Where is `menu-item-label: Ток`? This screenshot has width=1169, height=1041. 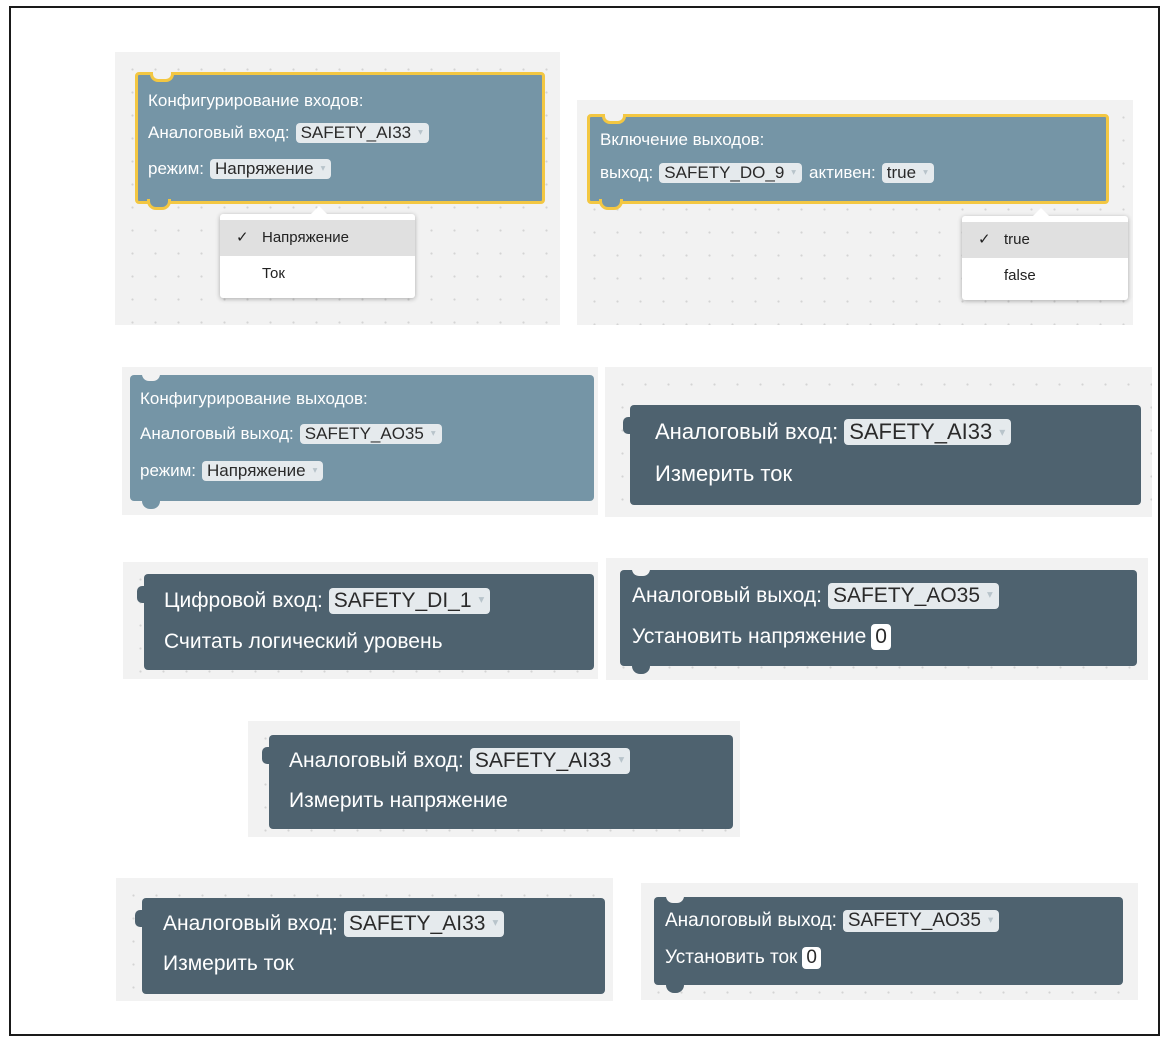
menu-item-label: Ток is located at coordinates (273, 273).